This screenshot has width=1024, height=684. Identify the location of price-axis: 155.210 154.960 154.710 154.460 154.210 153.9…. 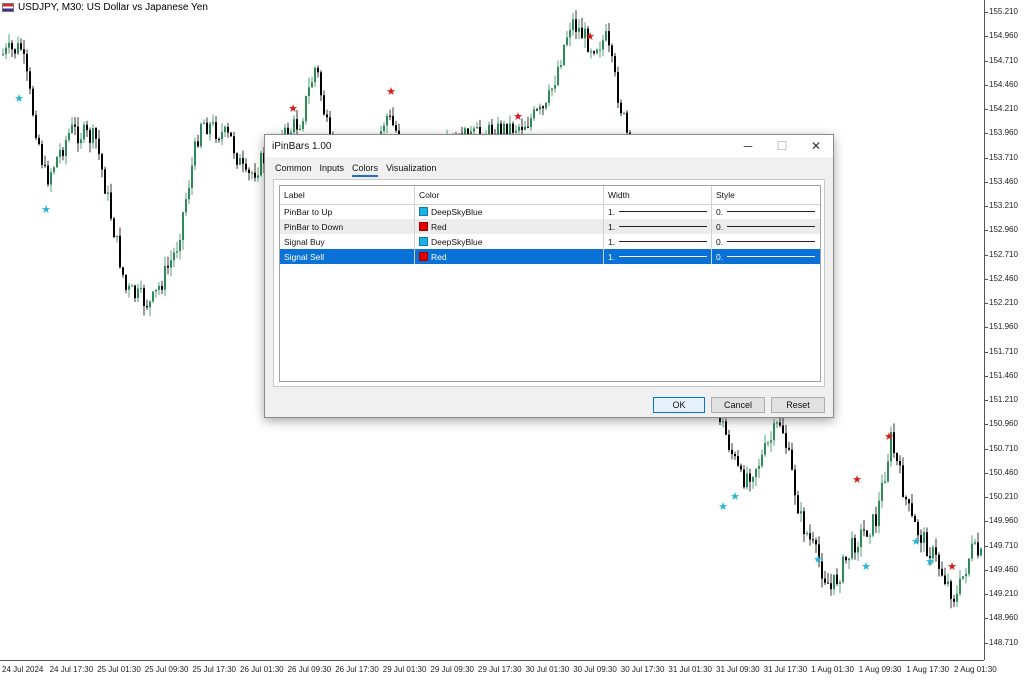
(1004, 330).